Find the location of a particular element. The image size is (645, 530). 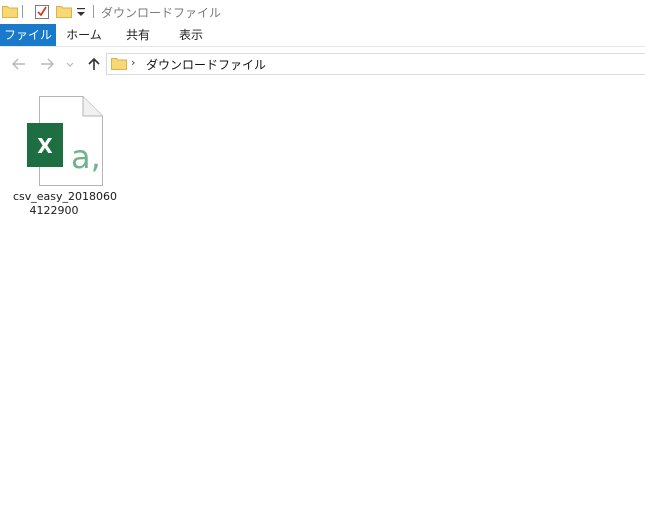

address-bar: › ダウンロードファイル is located at coordinates (375, 64).